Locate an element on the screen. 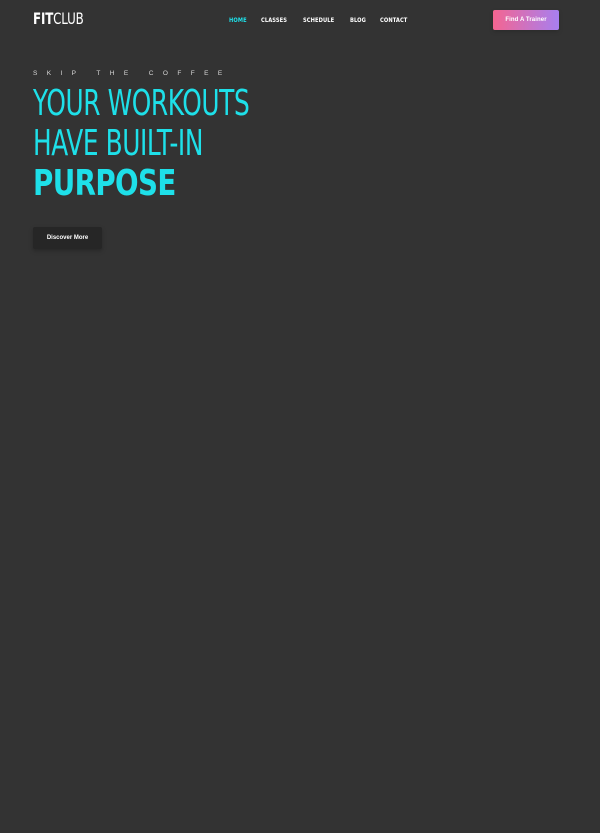 This screenshot has height=833, width=600. nav-contact: CONTACT is located at coordinates (393, 20).